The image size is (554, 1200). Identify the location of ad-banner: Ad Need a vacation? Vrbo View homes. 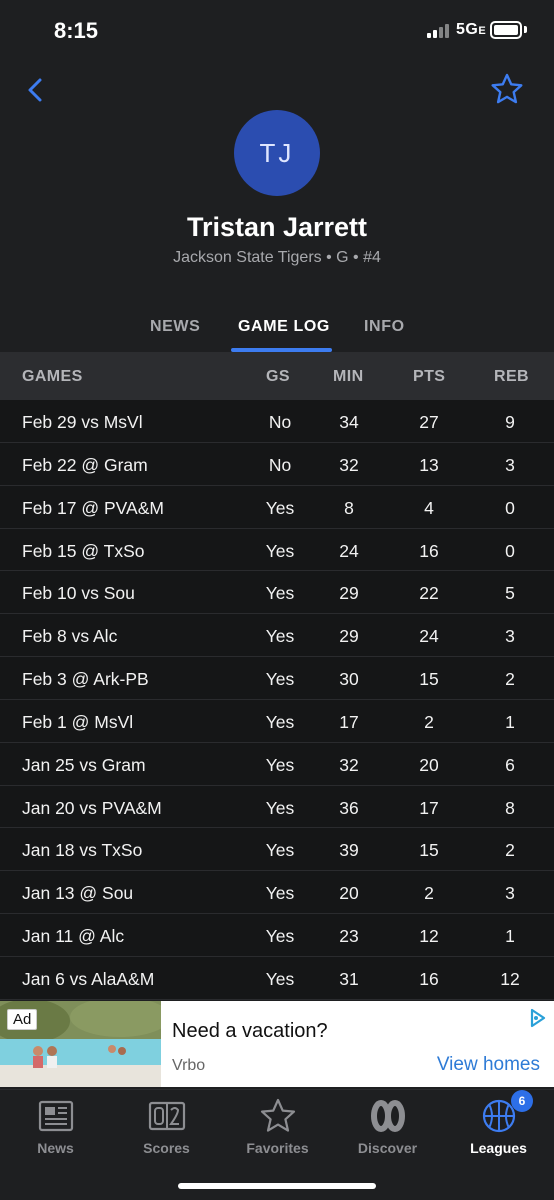
(277, 1044).